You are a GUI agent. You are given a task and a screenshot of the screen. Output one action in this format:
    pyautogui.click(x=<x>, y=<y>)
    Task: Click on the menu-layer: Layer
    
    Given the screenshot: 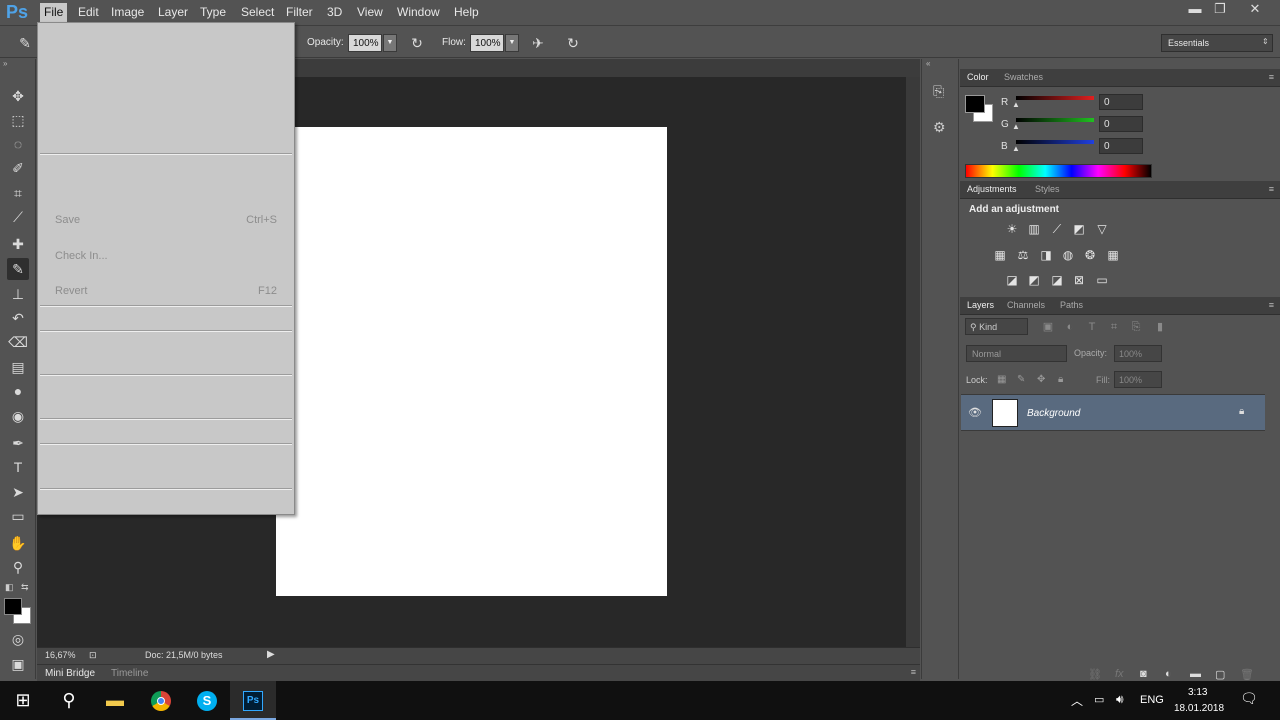 What is the action you would take?
    pyautogui.click(x=173, y=12)
    